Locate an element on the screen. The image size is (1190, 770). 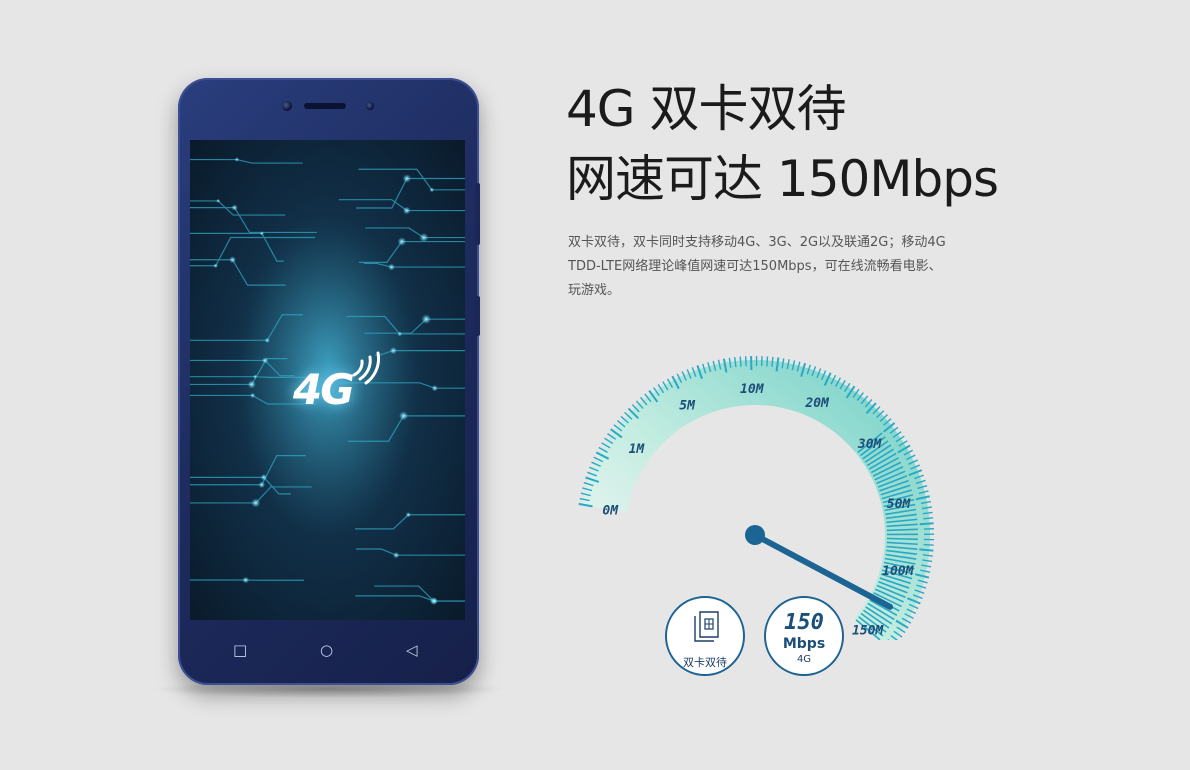
phone-earpiece is located at coordinates (325, 106).